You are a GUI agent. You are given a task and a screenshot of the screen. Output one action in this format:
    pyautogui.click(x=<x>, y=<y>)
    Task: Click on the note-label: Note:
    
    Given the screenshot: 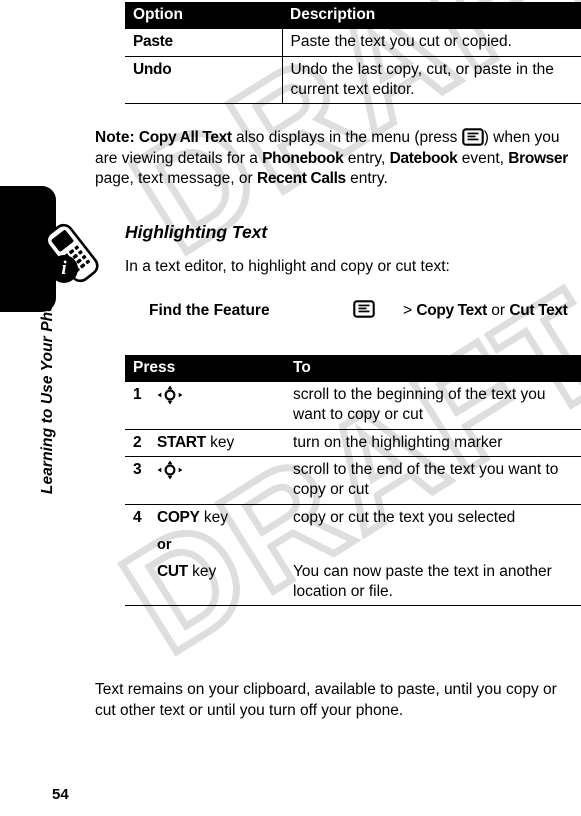 What is the action you would take?
    pyautogui.click(x=115, y=137)
    